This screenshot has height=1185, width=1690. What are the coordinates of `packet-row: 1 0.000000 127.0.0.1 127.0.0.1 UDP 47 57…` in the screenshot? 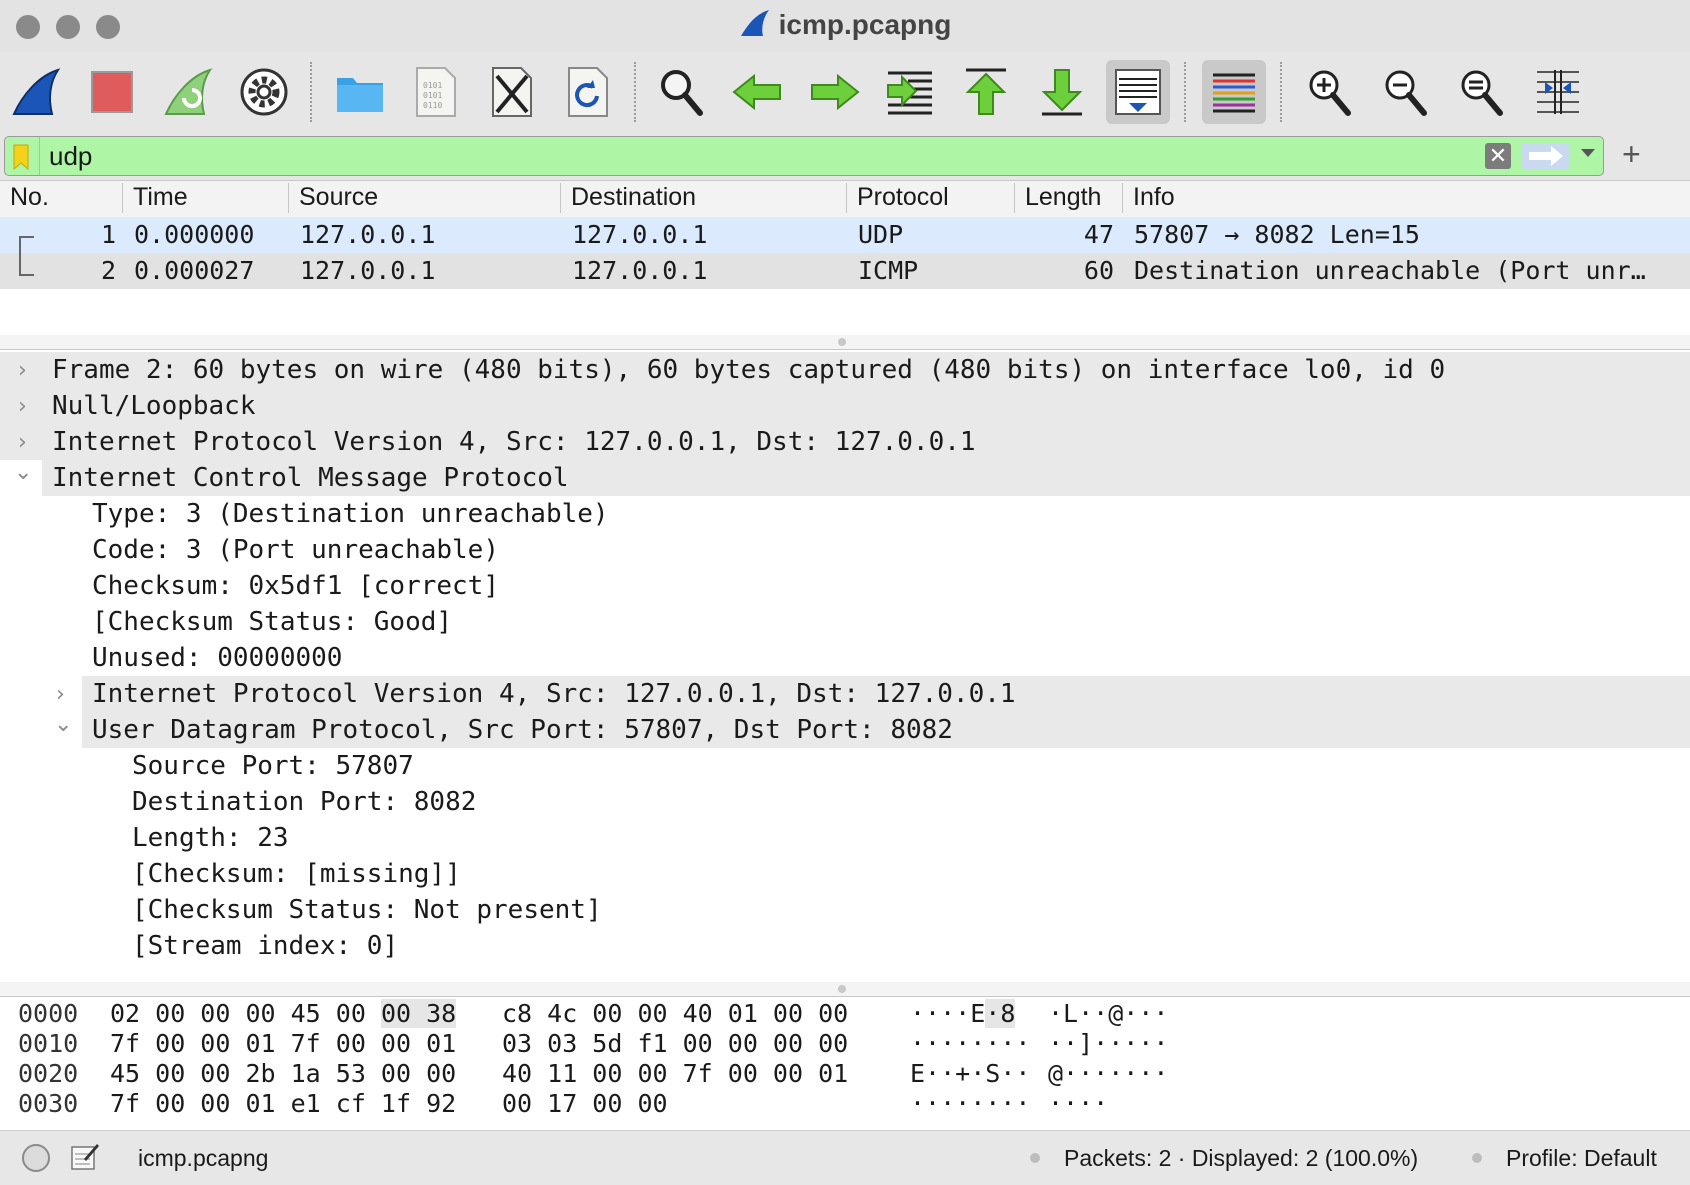 It's located at (845, 236).